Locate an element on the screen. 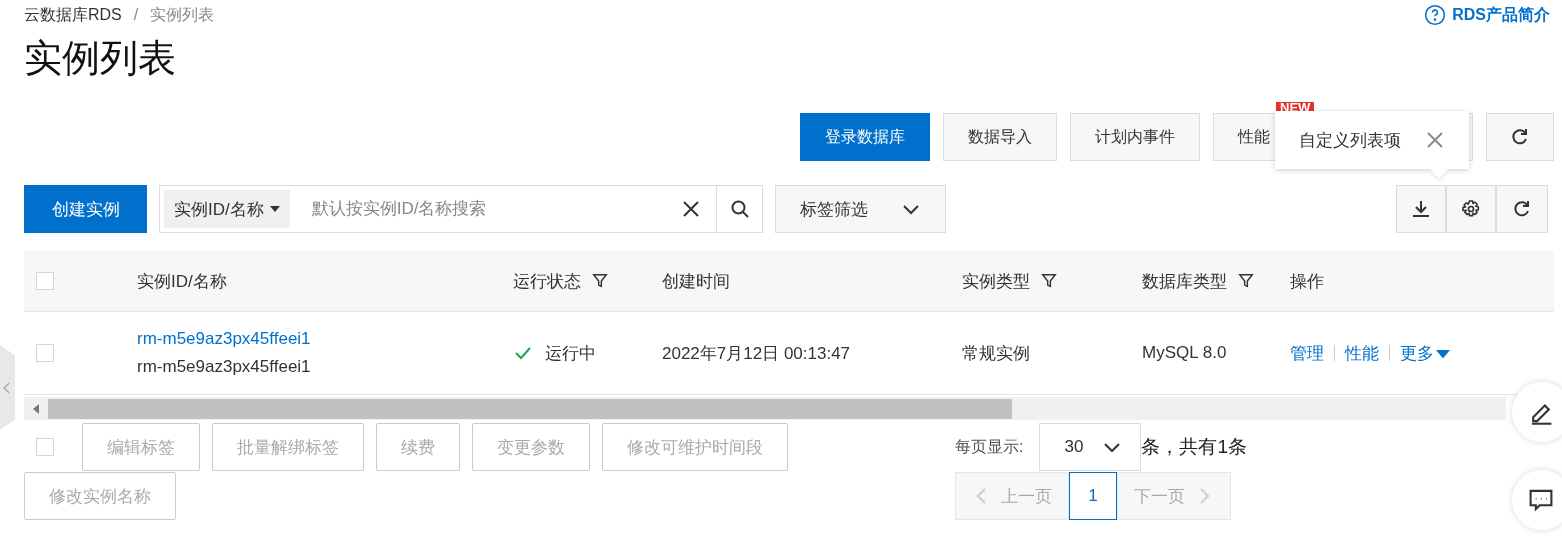 This screenshot has height=559, width=1562. scroll-left-icon is located at coordinates (37, 408).